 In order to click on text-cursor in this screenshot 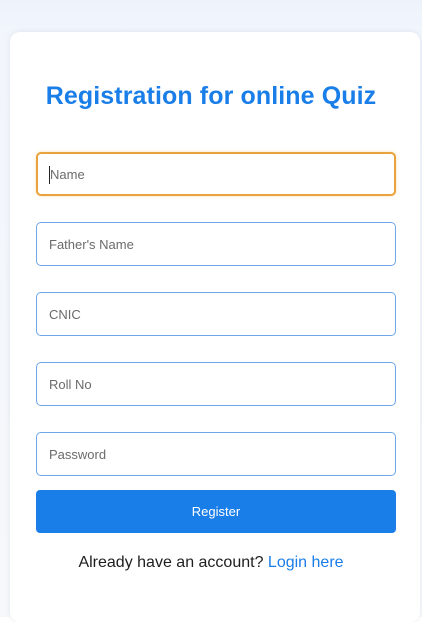, I will do `click(49, 175)`.